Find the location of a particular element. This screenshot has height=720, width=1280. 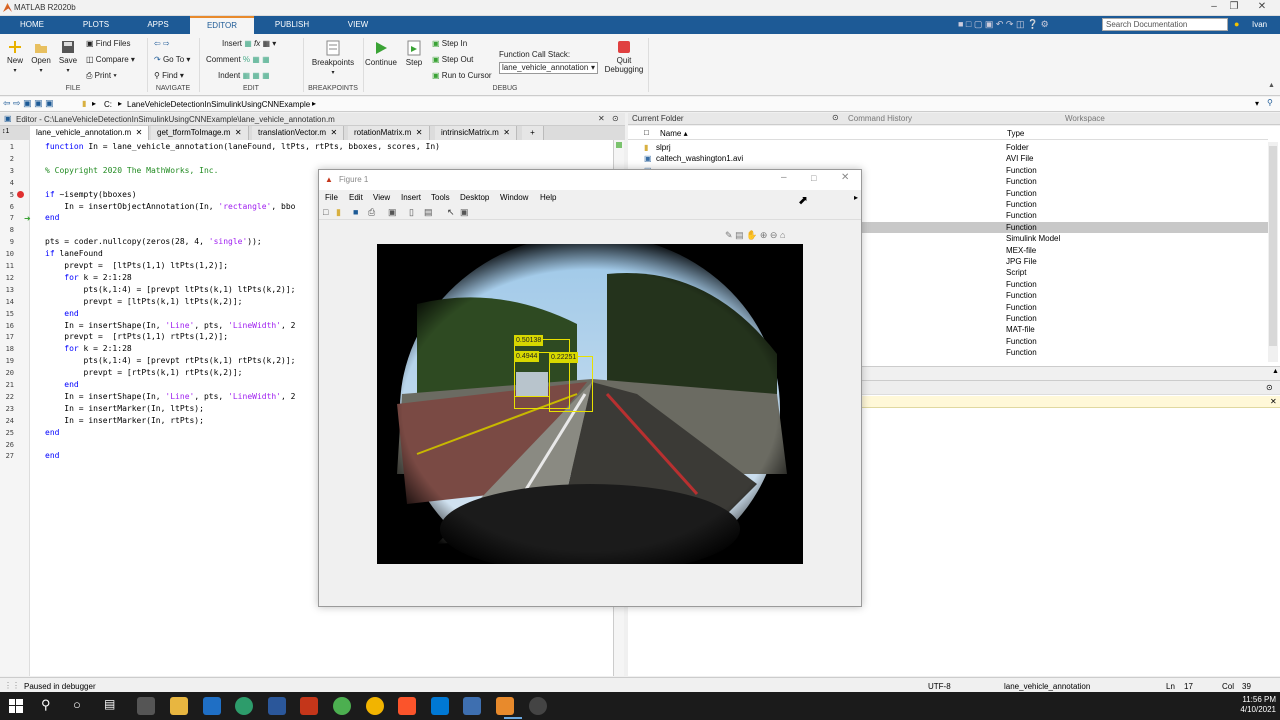

open-file-icon: ▮ is located at coordinates (338, 212).